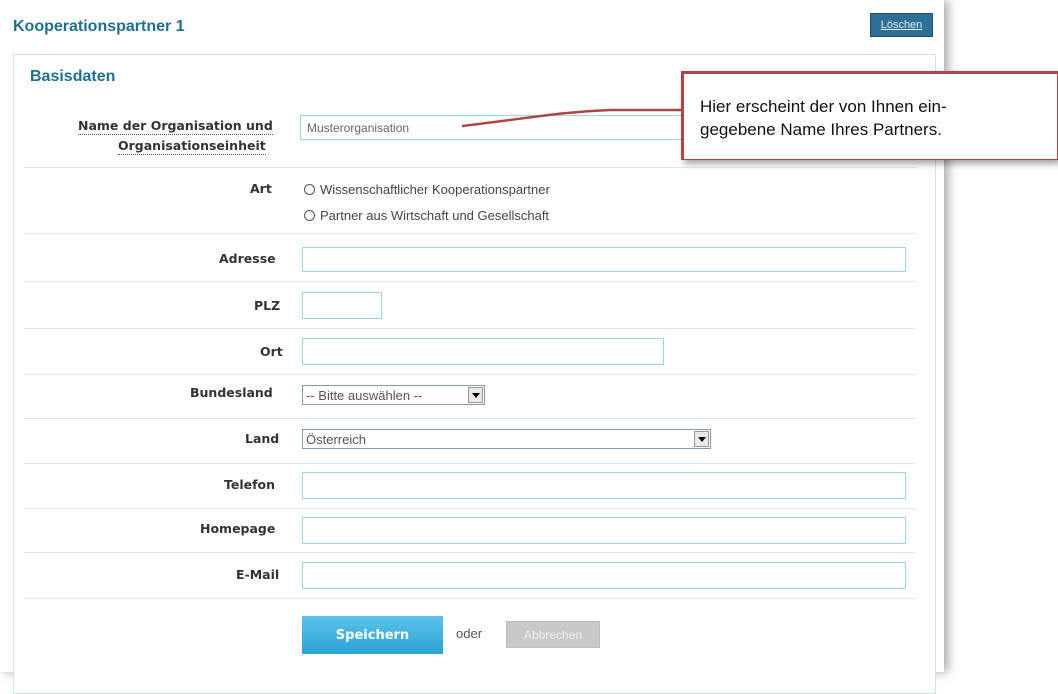 This screenshot has width=1058, height=694. I want to click on radio-scientific-partner: Wissenschaftlicher Kooperationspartner, so click(427, 189).